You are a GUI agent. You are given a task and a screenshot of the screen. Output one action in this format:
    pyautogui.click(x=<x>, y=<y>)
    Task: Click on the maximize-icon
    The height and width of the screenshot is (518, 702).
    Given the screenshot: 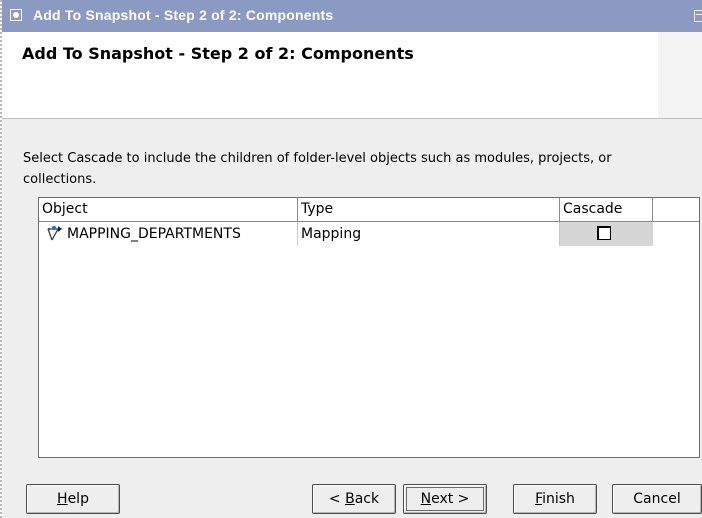 What is the action you would take?
    pyautogui.click(x=698, y=16)
    